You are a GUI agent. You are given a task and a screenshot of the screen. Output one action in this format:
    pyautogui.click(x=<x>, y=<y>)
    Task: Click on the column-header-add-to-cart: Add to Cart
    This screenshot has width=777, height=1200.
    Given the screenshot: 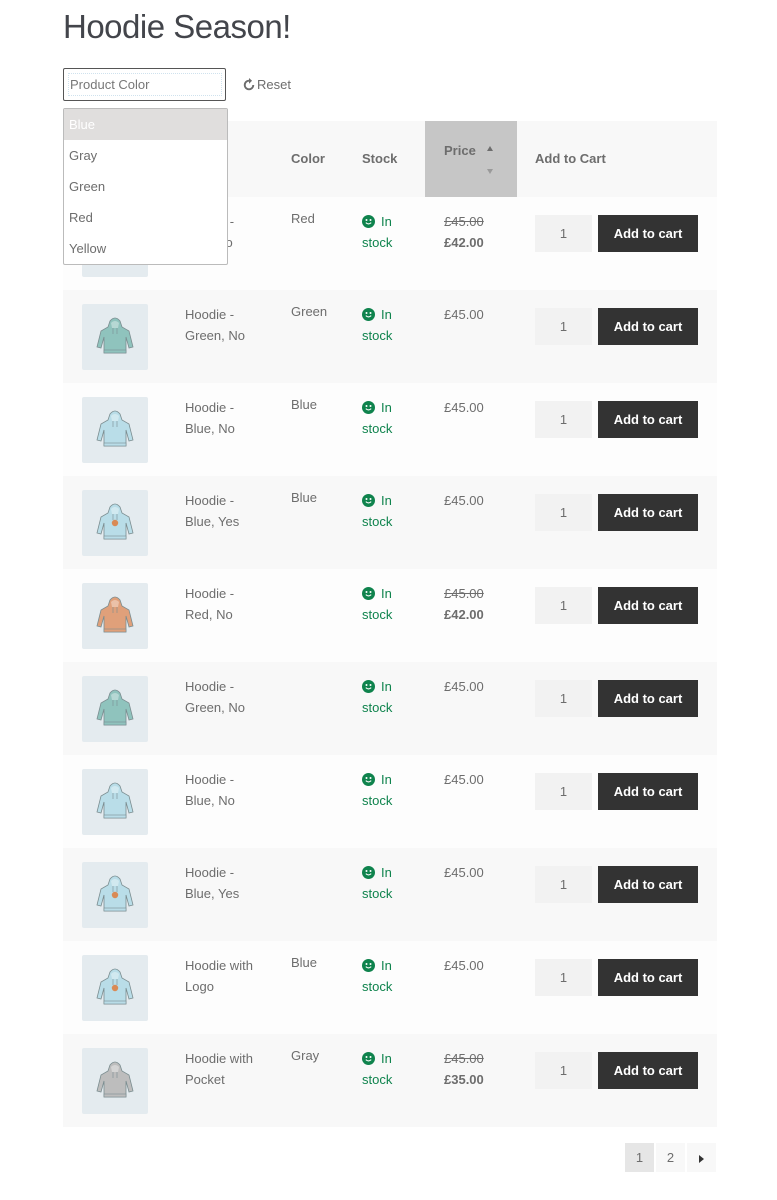 What is the action you would take?
    pyautogui.click(x=570, y=158)
    